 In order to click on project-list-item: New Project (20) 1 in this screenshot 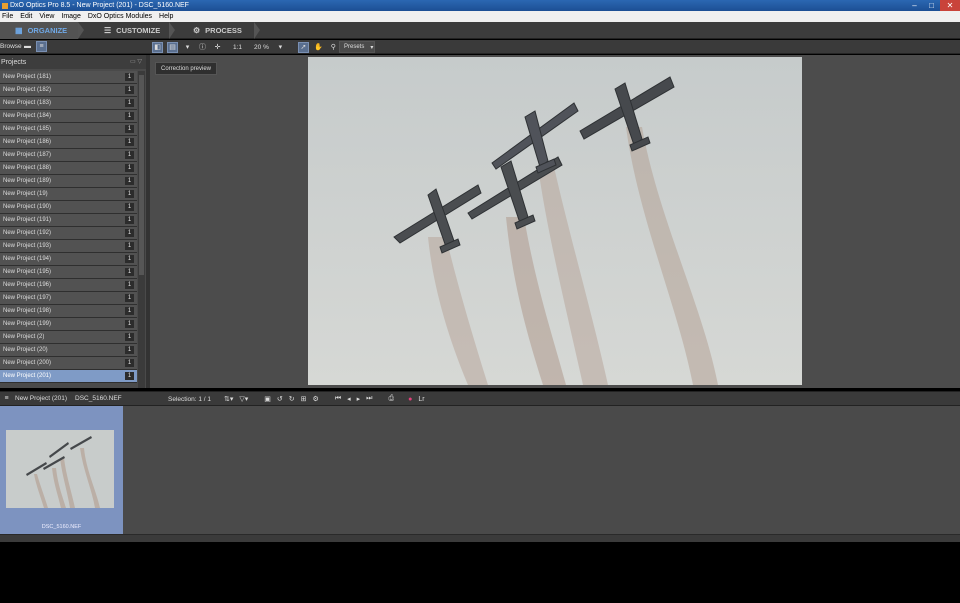, I will do `click(68, 350)`.